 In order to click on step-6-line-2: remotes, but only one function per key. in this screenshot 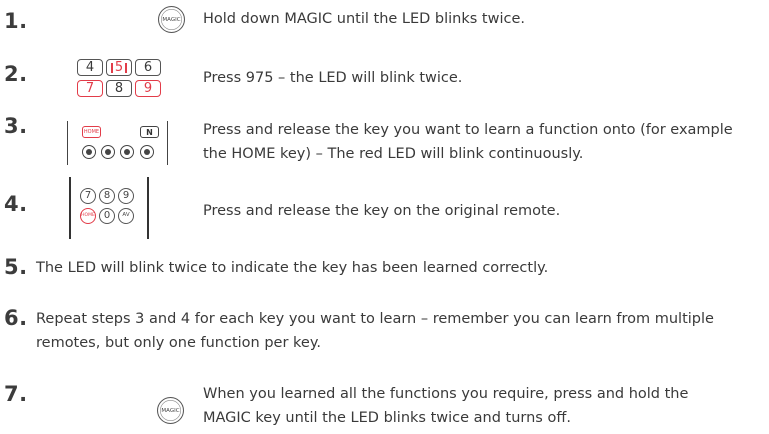, I will do `click(178, 343)`.